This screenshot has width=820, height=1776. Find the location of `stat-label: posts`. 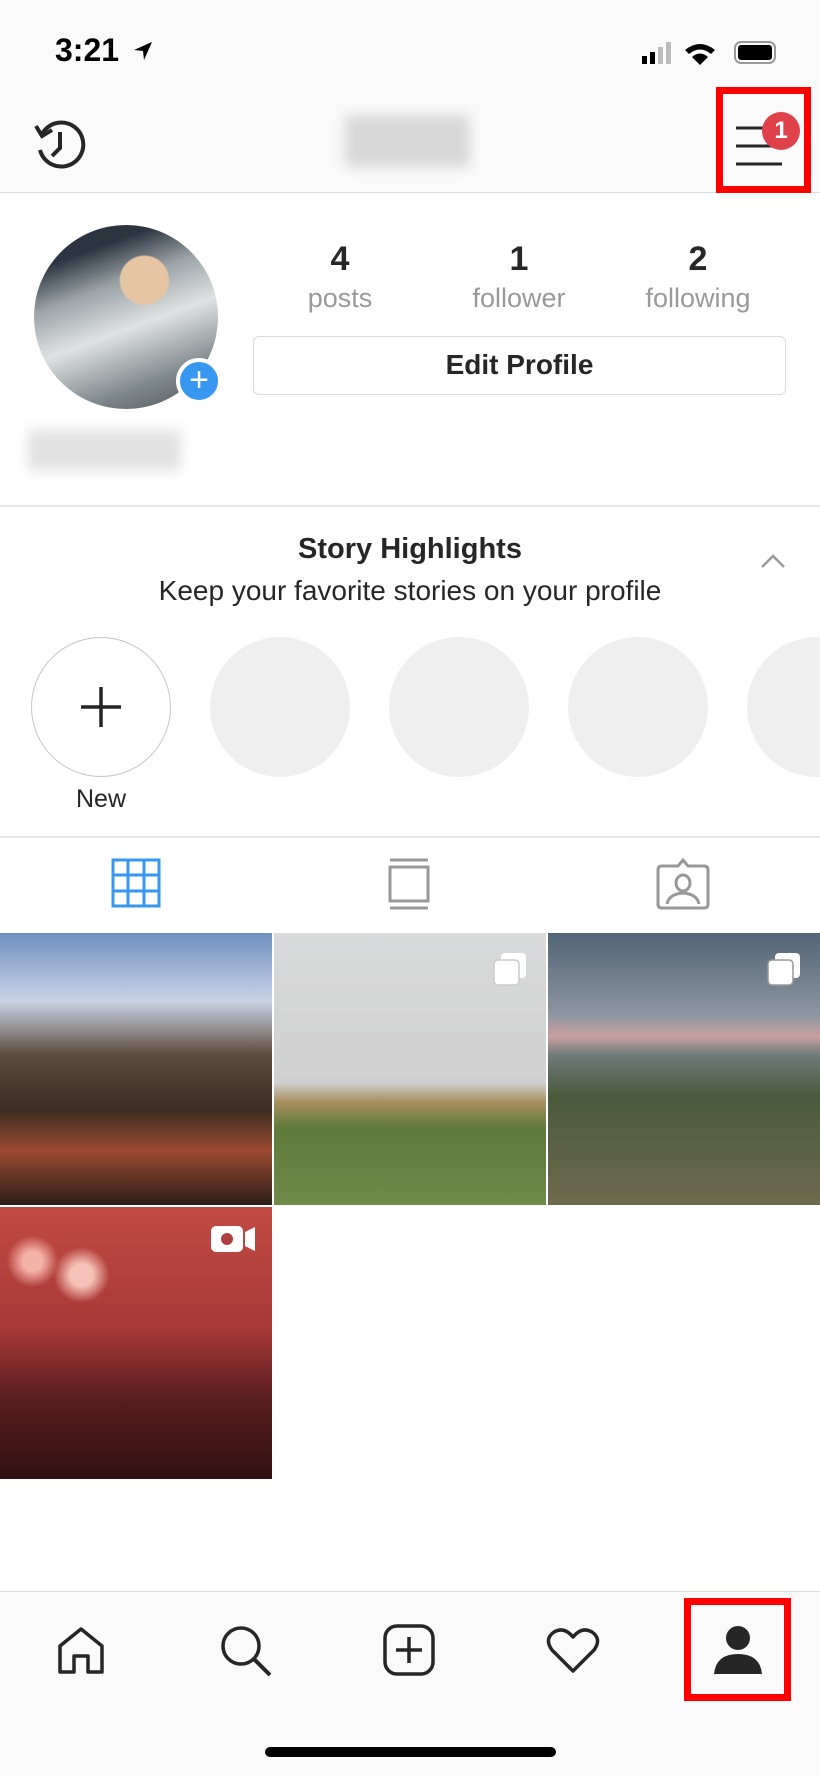

stat-label: posts is located at coordinates (340, 298).